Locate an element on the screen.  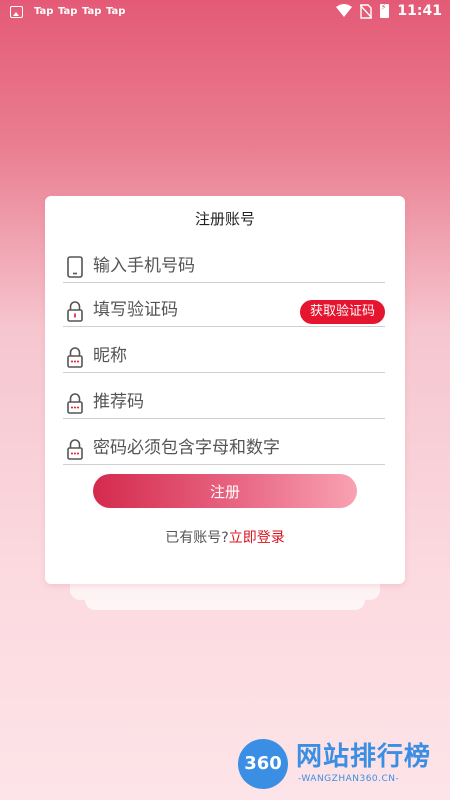
status-bar: Tap Tap Tap Tap 11:41 is located at coordinates (225, 13).